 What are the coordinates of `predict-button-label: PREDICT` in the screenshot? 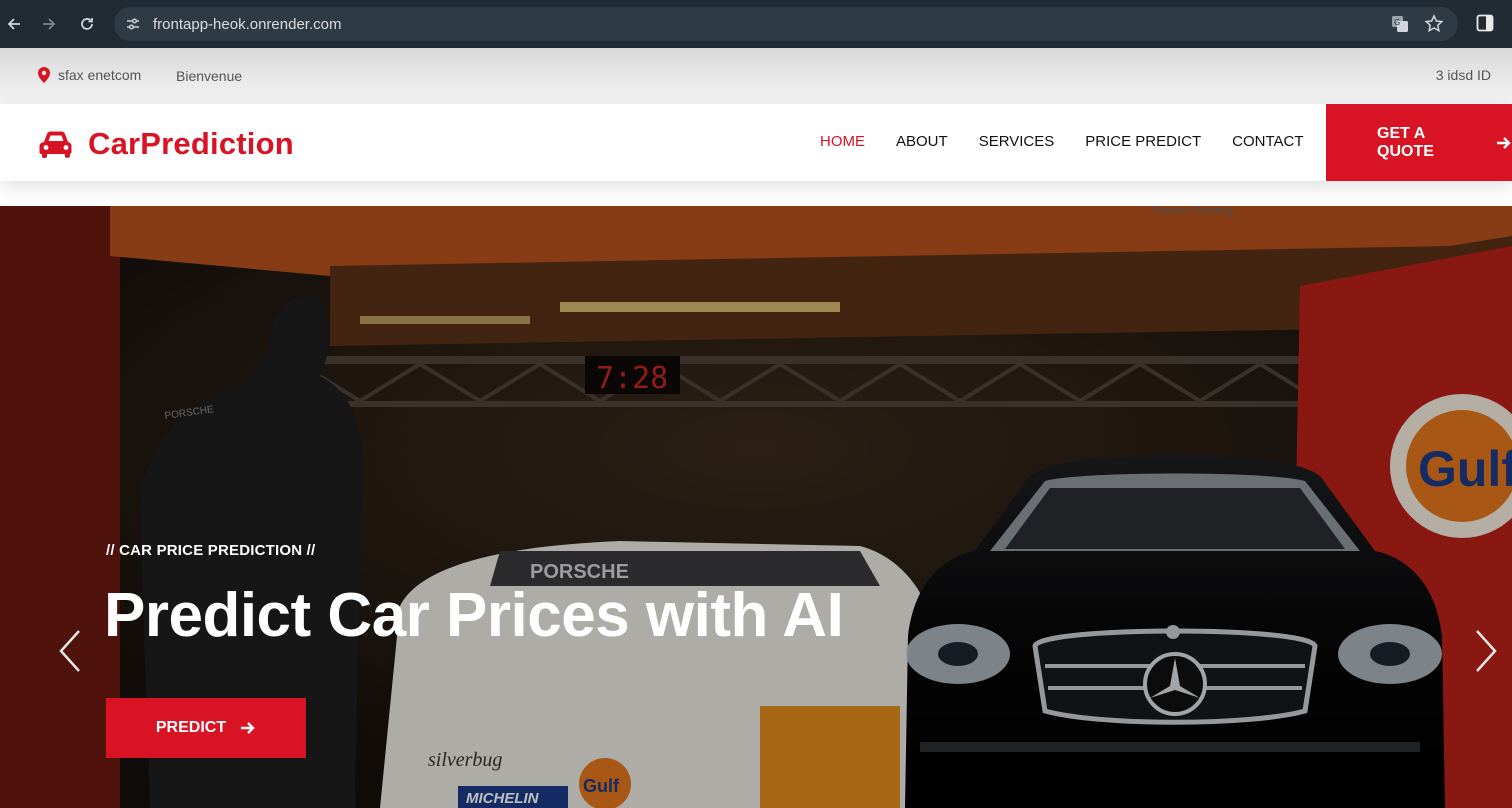 It's located at (191, 727).